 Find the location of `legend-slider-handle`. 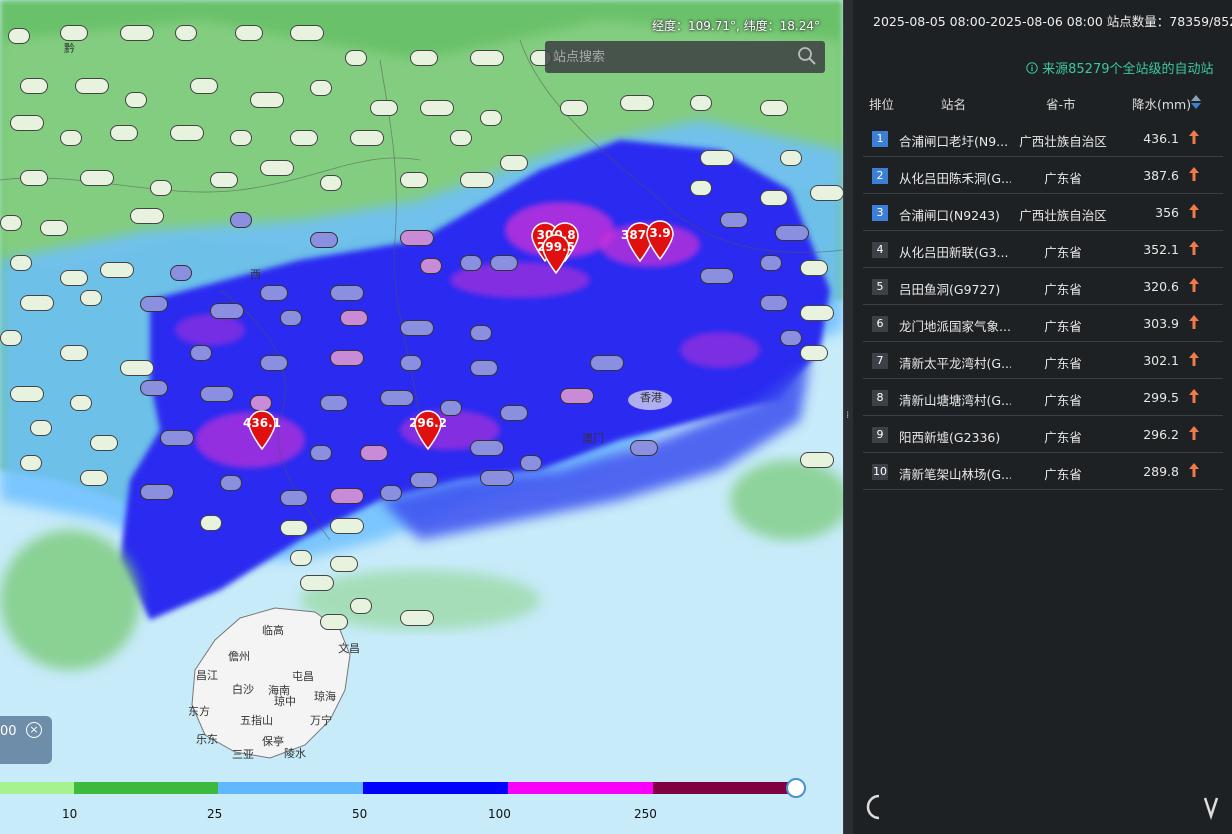

legend-slider-handle is located at coordinates (796, 788).